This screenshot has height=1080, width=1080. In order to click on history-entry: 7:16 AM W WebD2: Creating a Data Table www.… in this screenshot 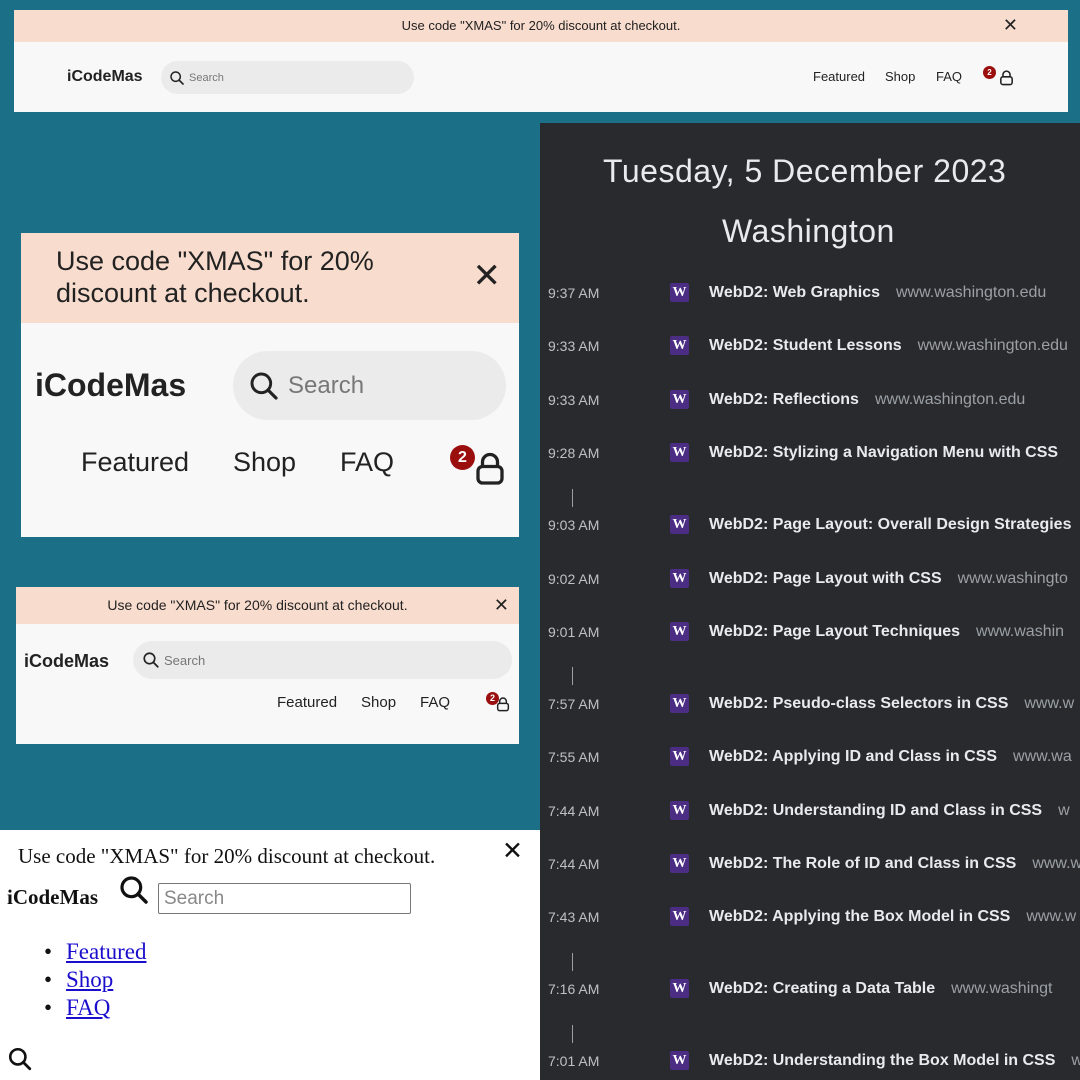, I will do `click(810, 989)`.